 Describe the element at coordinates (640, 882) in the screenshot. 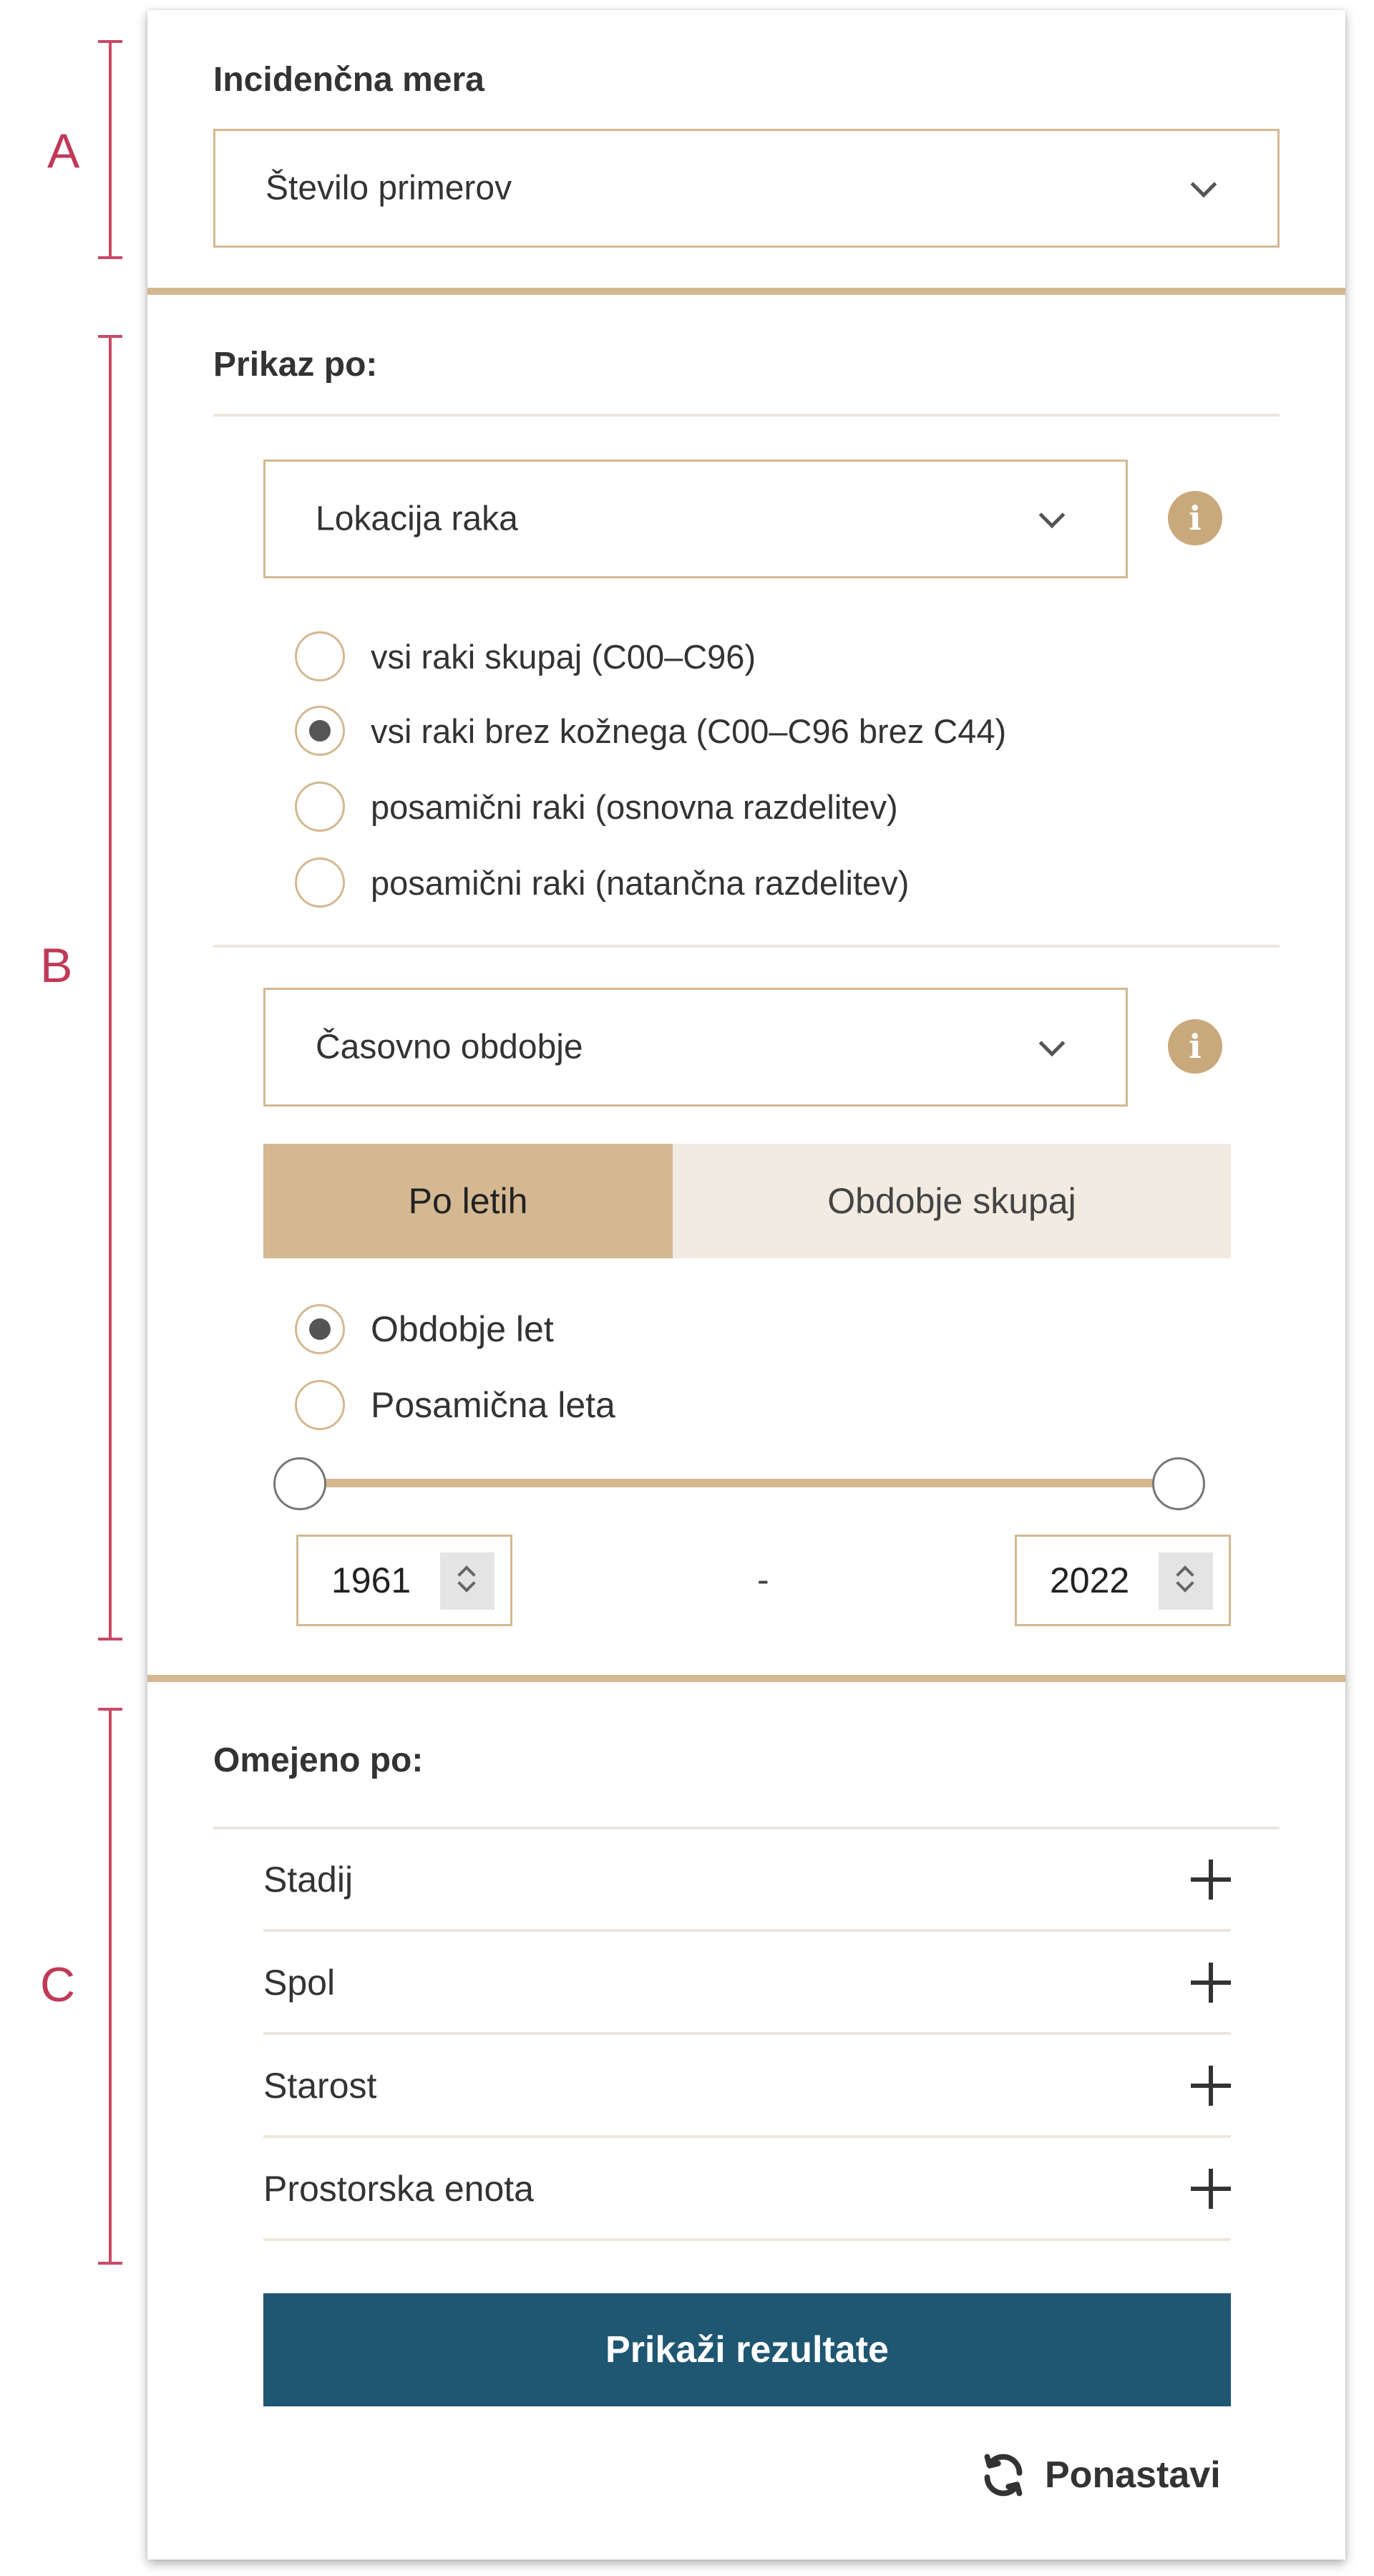

I see `location-option-label: posamični raki (natančna razdelitev)` at that location.